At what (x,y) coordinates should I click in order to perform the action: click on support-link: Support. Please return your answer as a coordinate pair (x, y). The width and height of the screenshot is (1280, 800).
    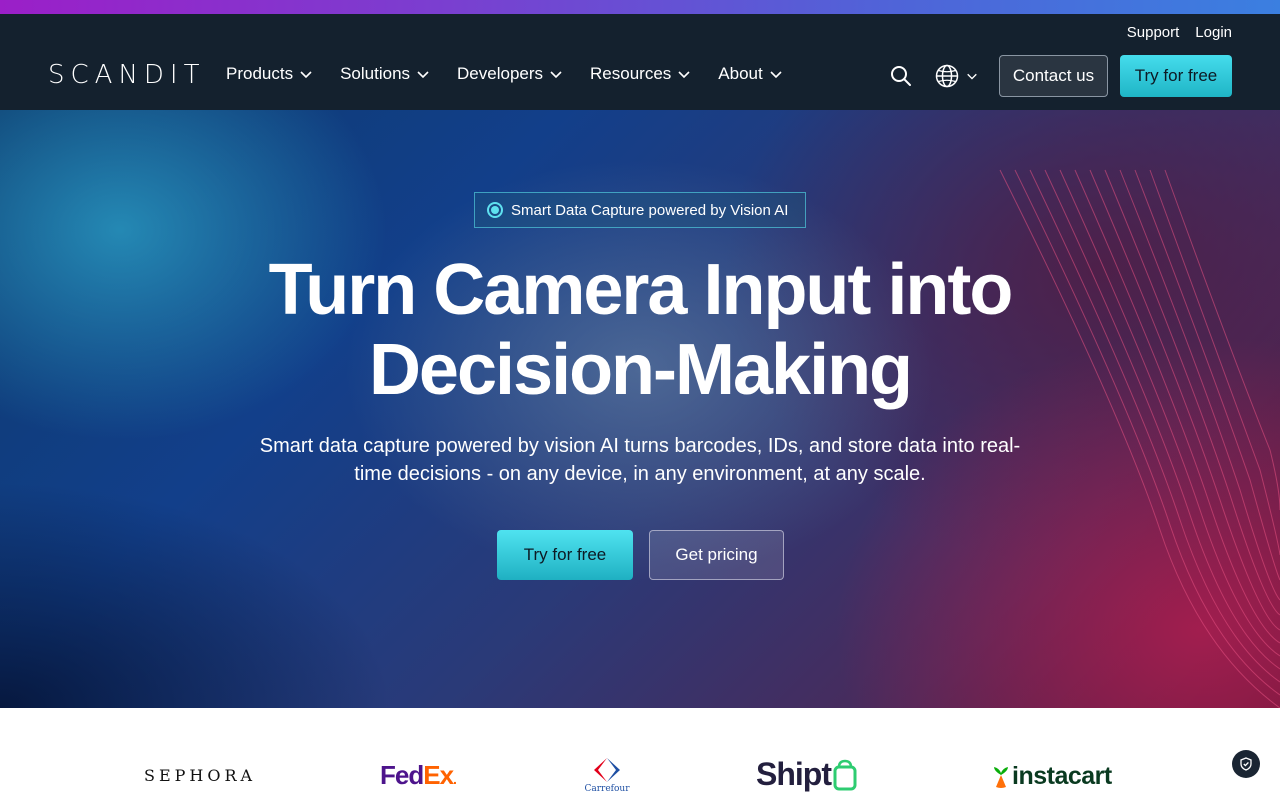
    Looking at the image, I should click on (1153, 32).